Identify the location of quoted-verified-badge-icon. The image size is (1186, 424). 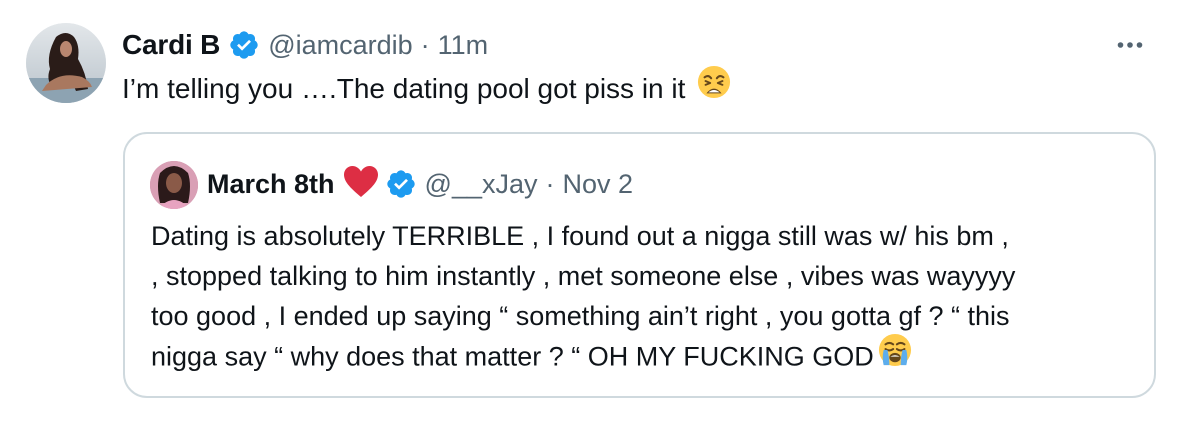
(401, 184).